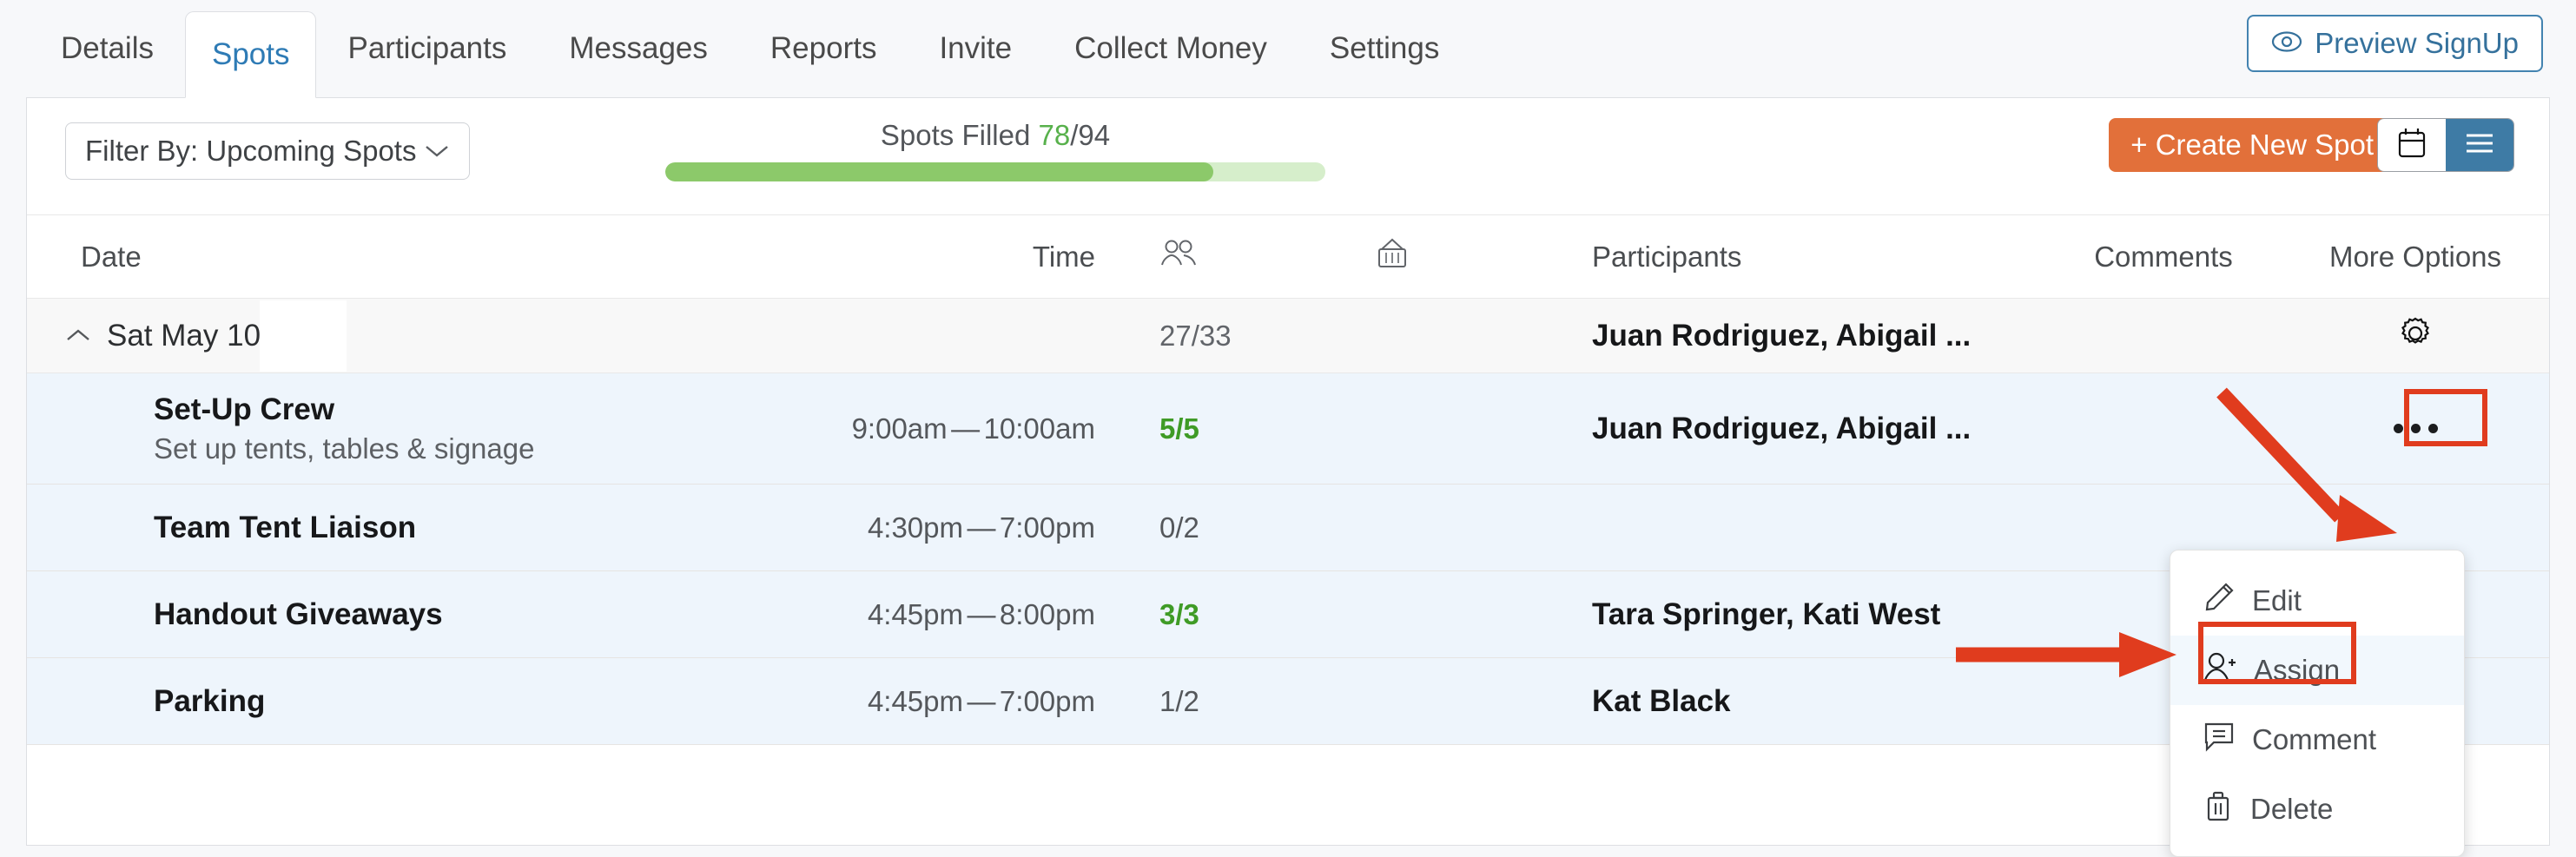 This screenshot has height=857, width=2576. Describe the element at coordinates (2317, 601) in the screenshot. I see `menu-item-edit: Edit` at that location.